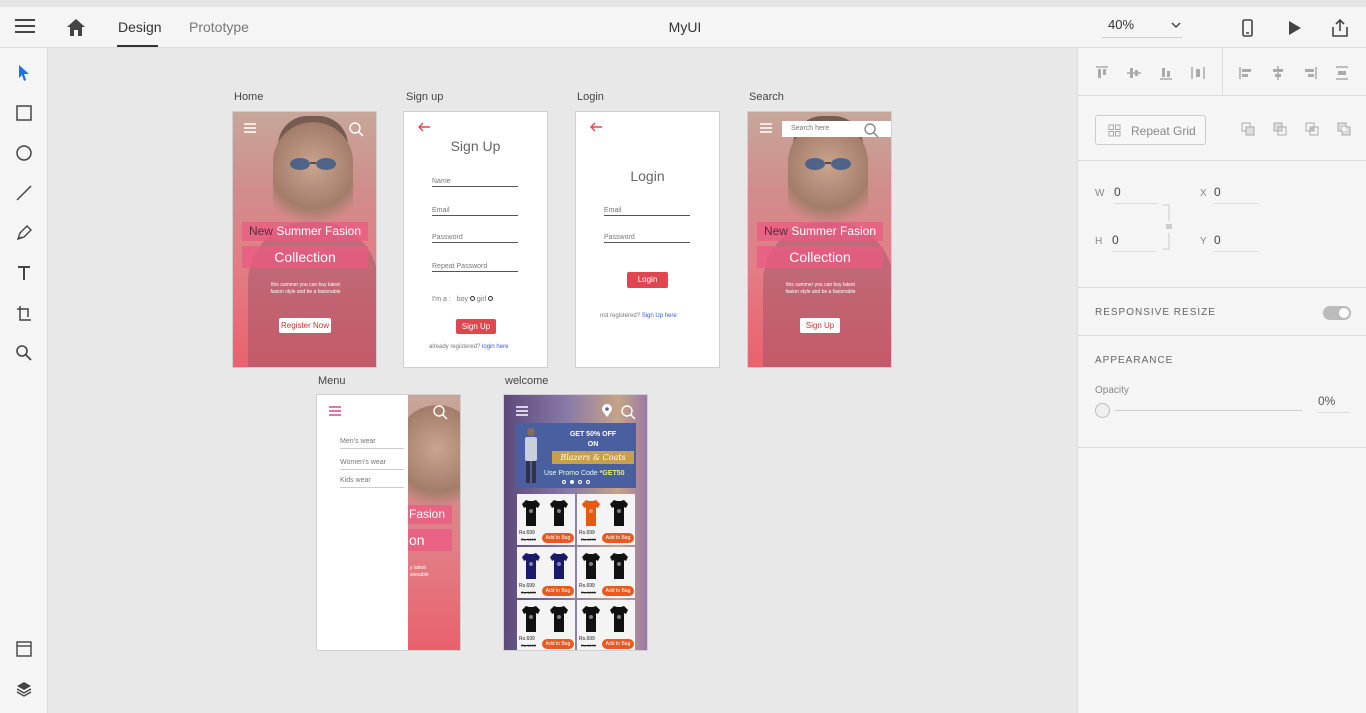  I want to click on tab-prototype: Prototype, so click(219, 27).